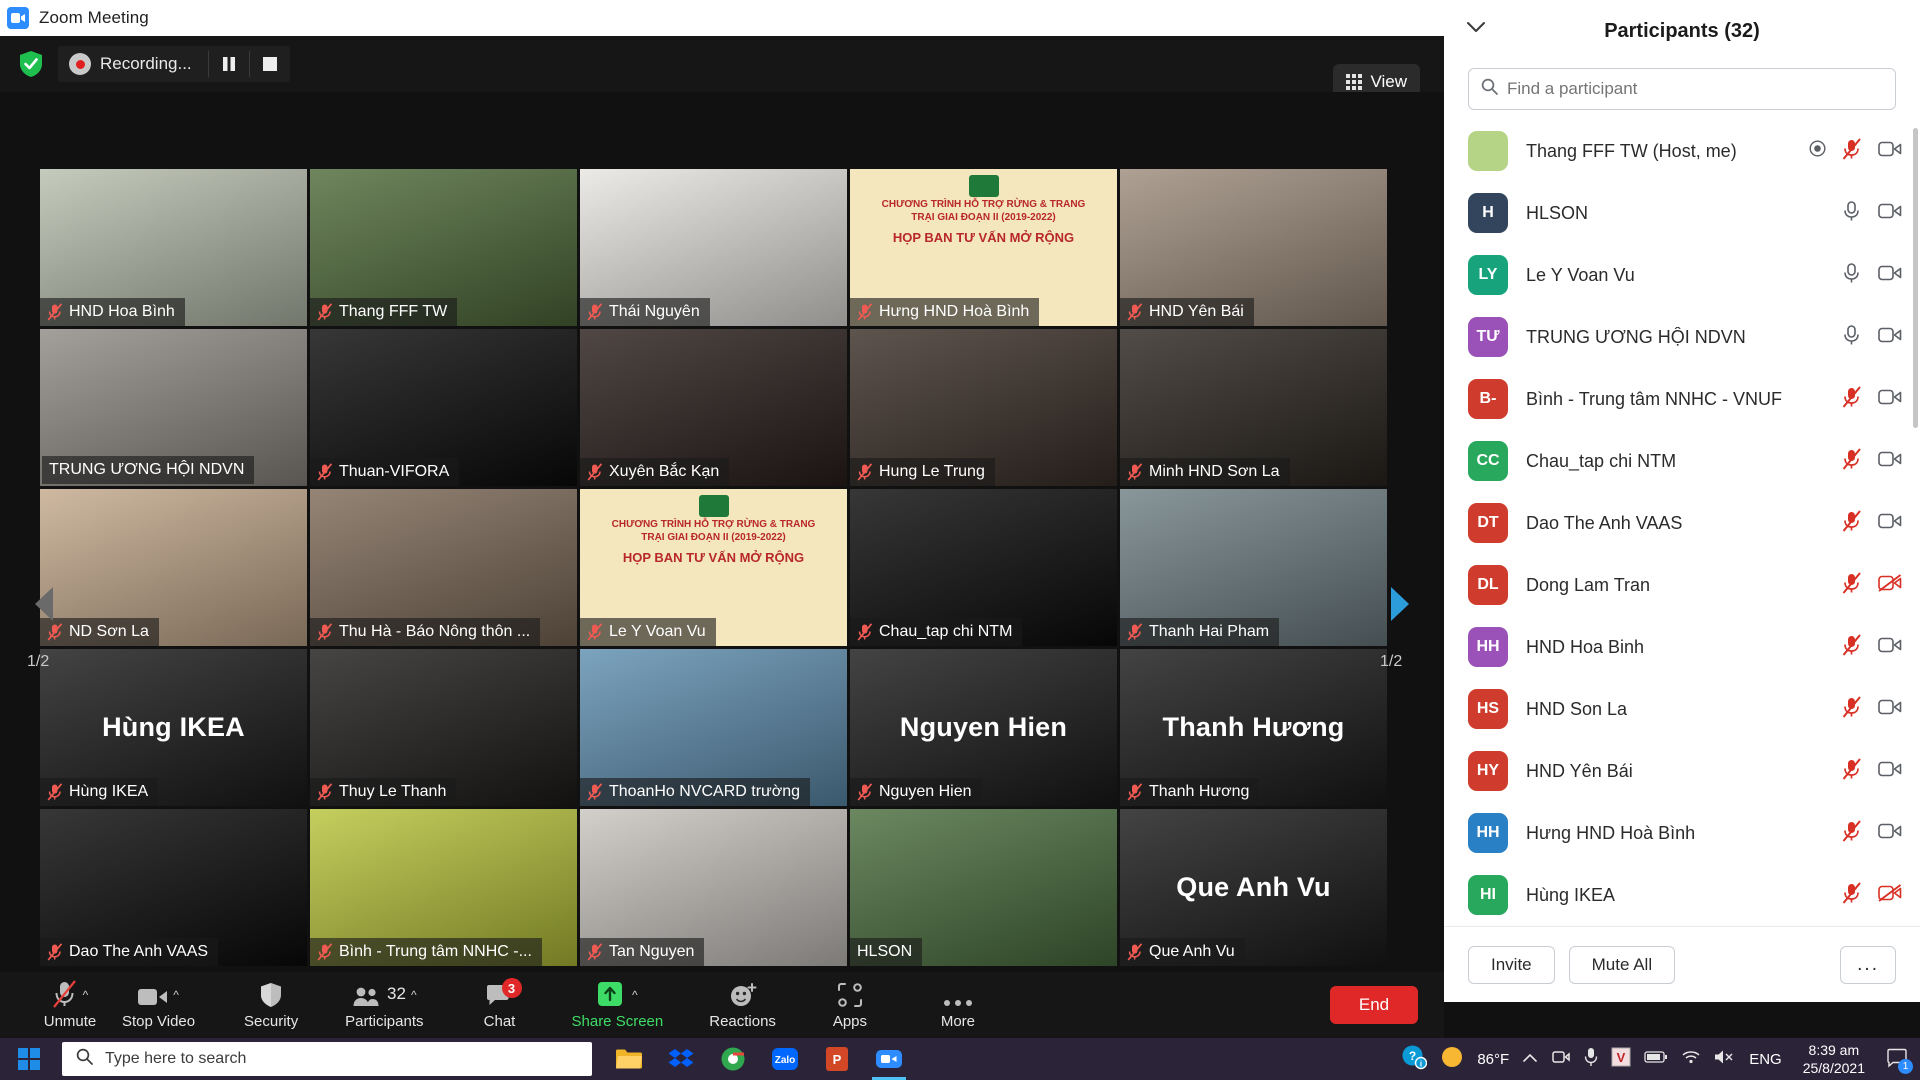 This screenshot has width=1920, height=1080. What do you see at coordinates (713, 407) in the screenshot?
I see `video-tile: Xuyên Bắc Kạn` at bounding box center [713, 407].